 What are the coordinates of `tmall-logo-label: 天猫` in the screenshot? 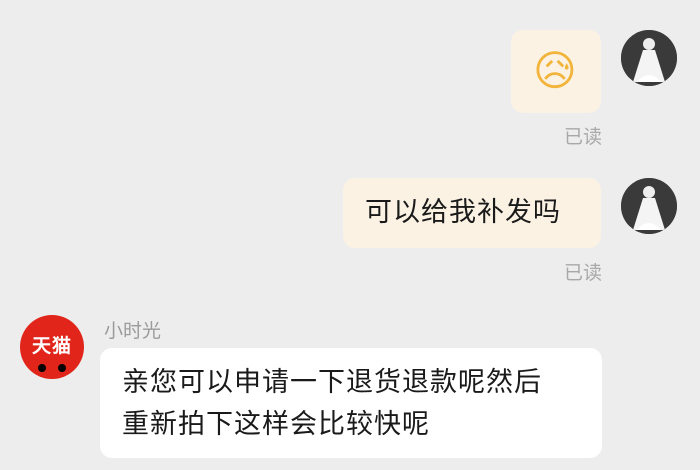 It's located at (51, 345).